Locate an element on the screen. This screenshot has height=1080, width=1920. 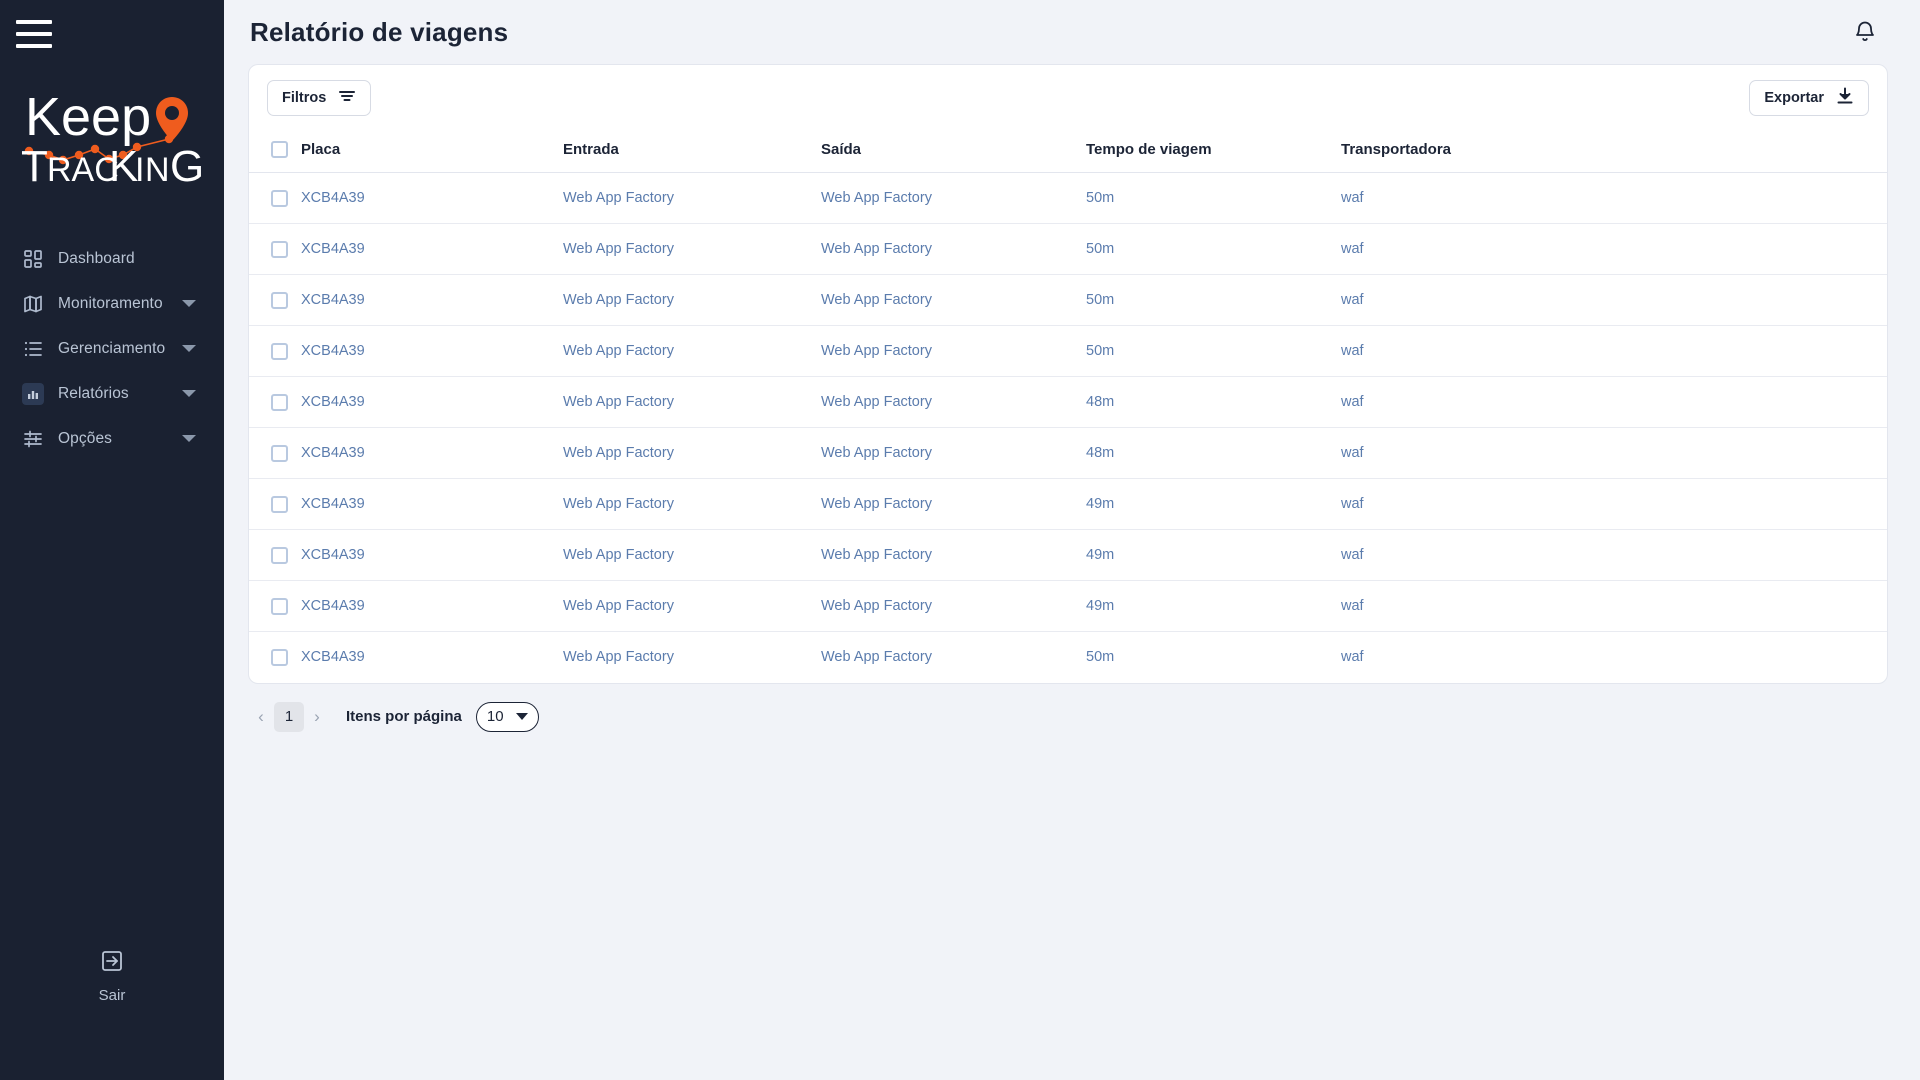
sidebar-item-label: Monitoramento is located at coordinates (110, 303).